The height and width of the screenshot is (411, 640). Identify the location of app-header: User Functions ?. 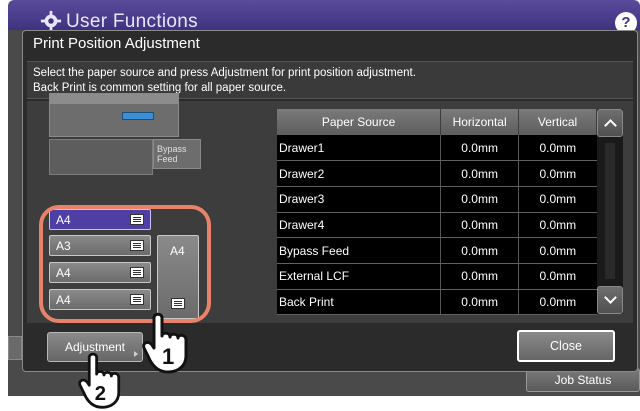
(324, 17).